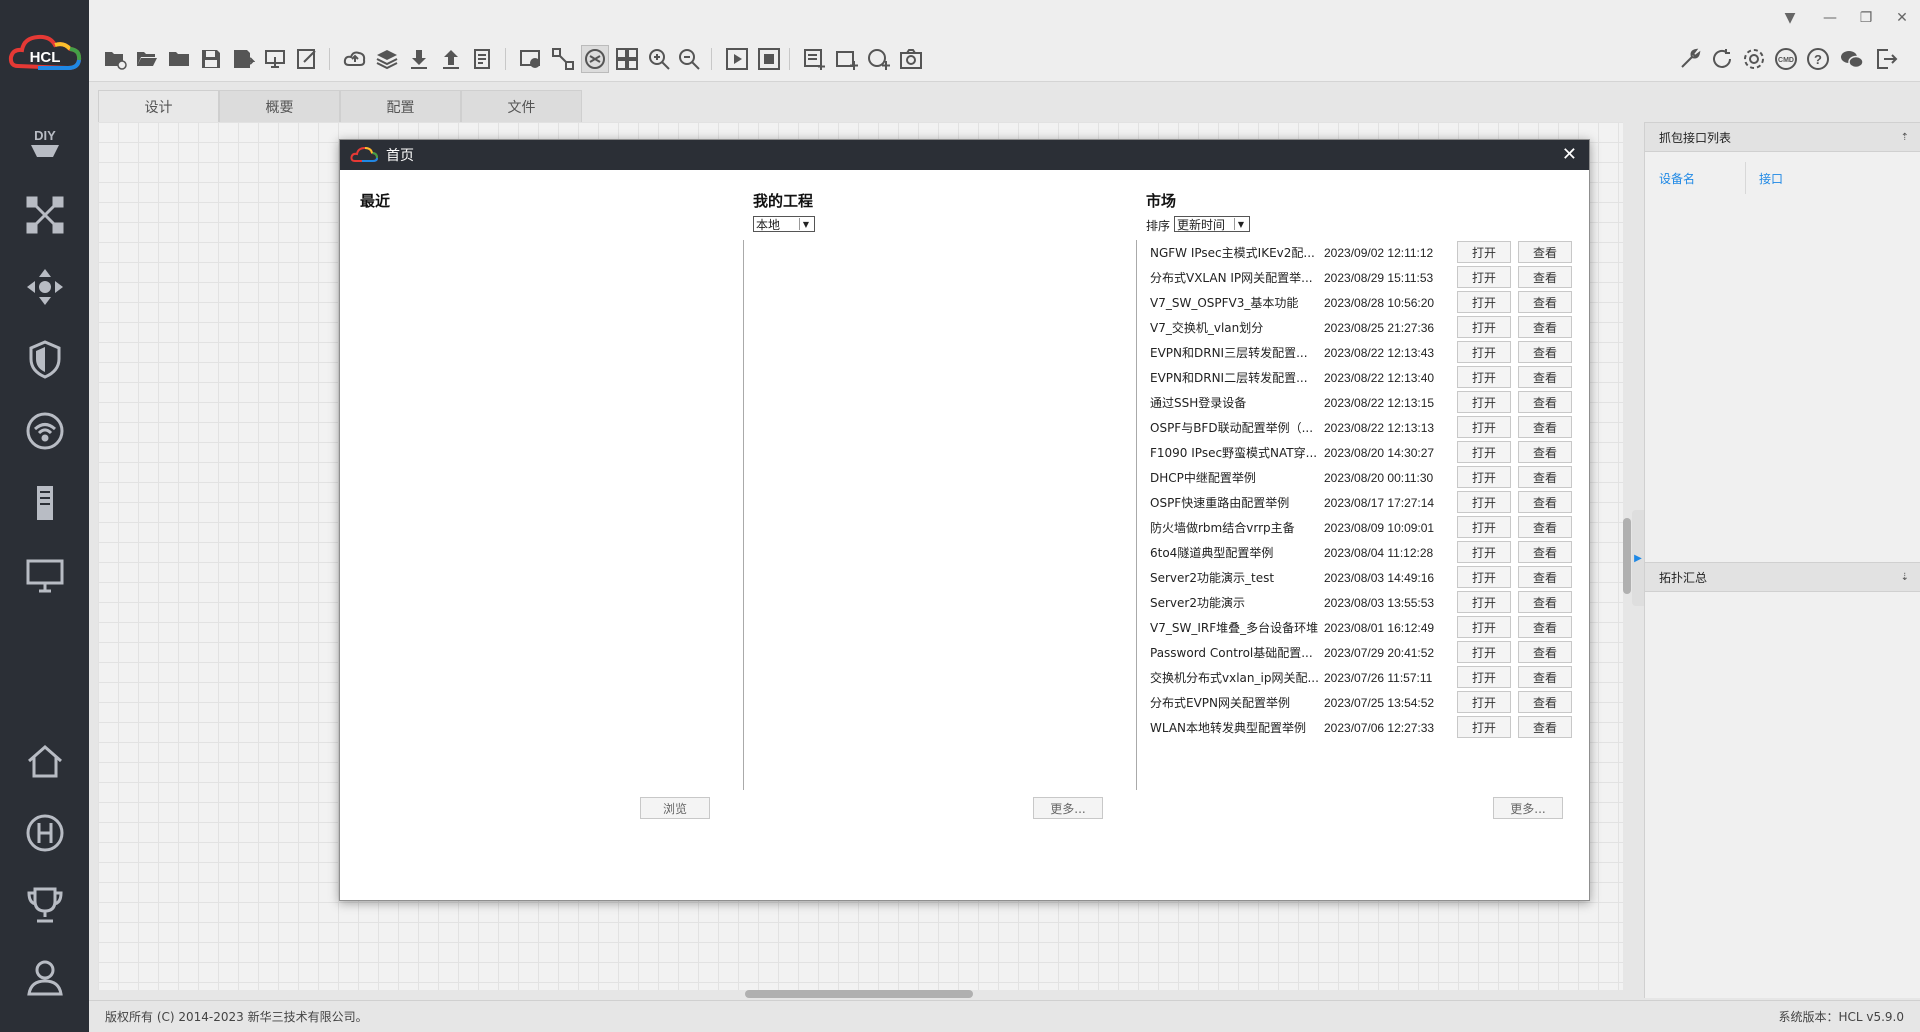  What do you see at coordinates (45, 215) in the screenshot?
I see `network-topology-icon` at bounding box center [45, 215].